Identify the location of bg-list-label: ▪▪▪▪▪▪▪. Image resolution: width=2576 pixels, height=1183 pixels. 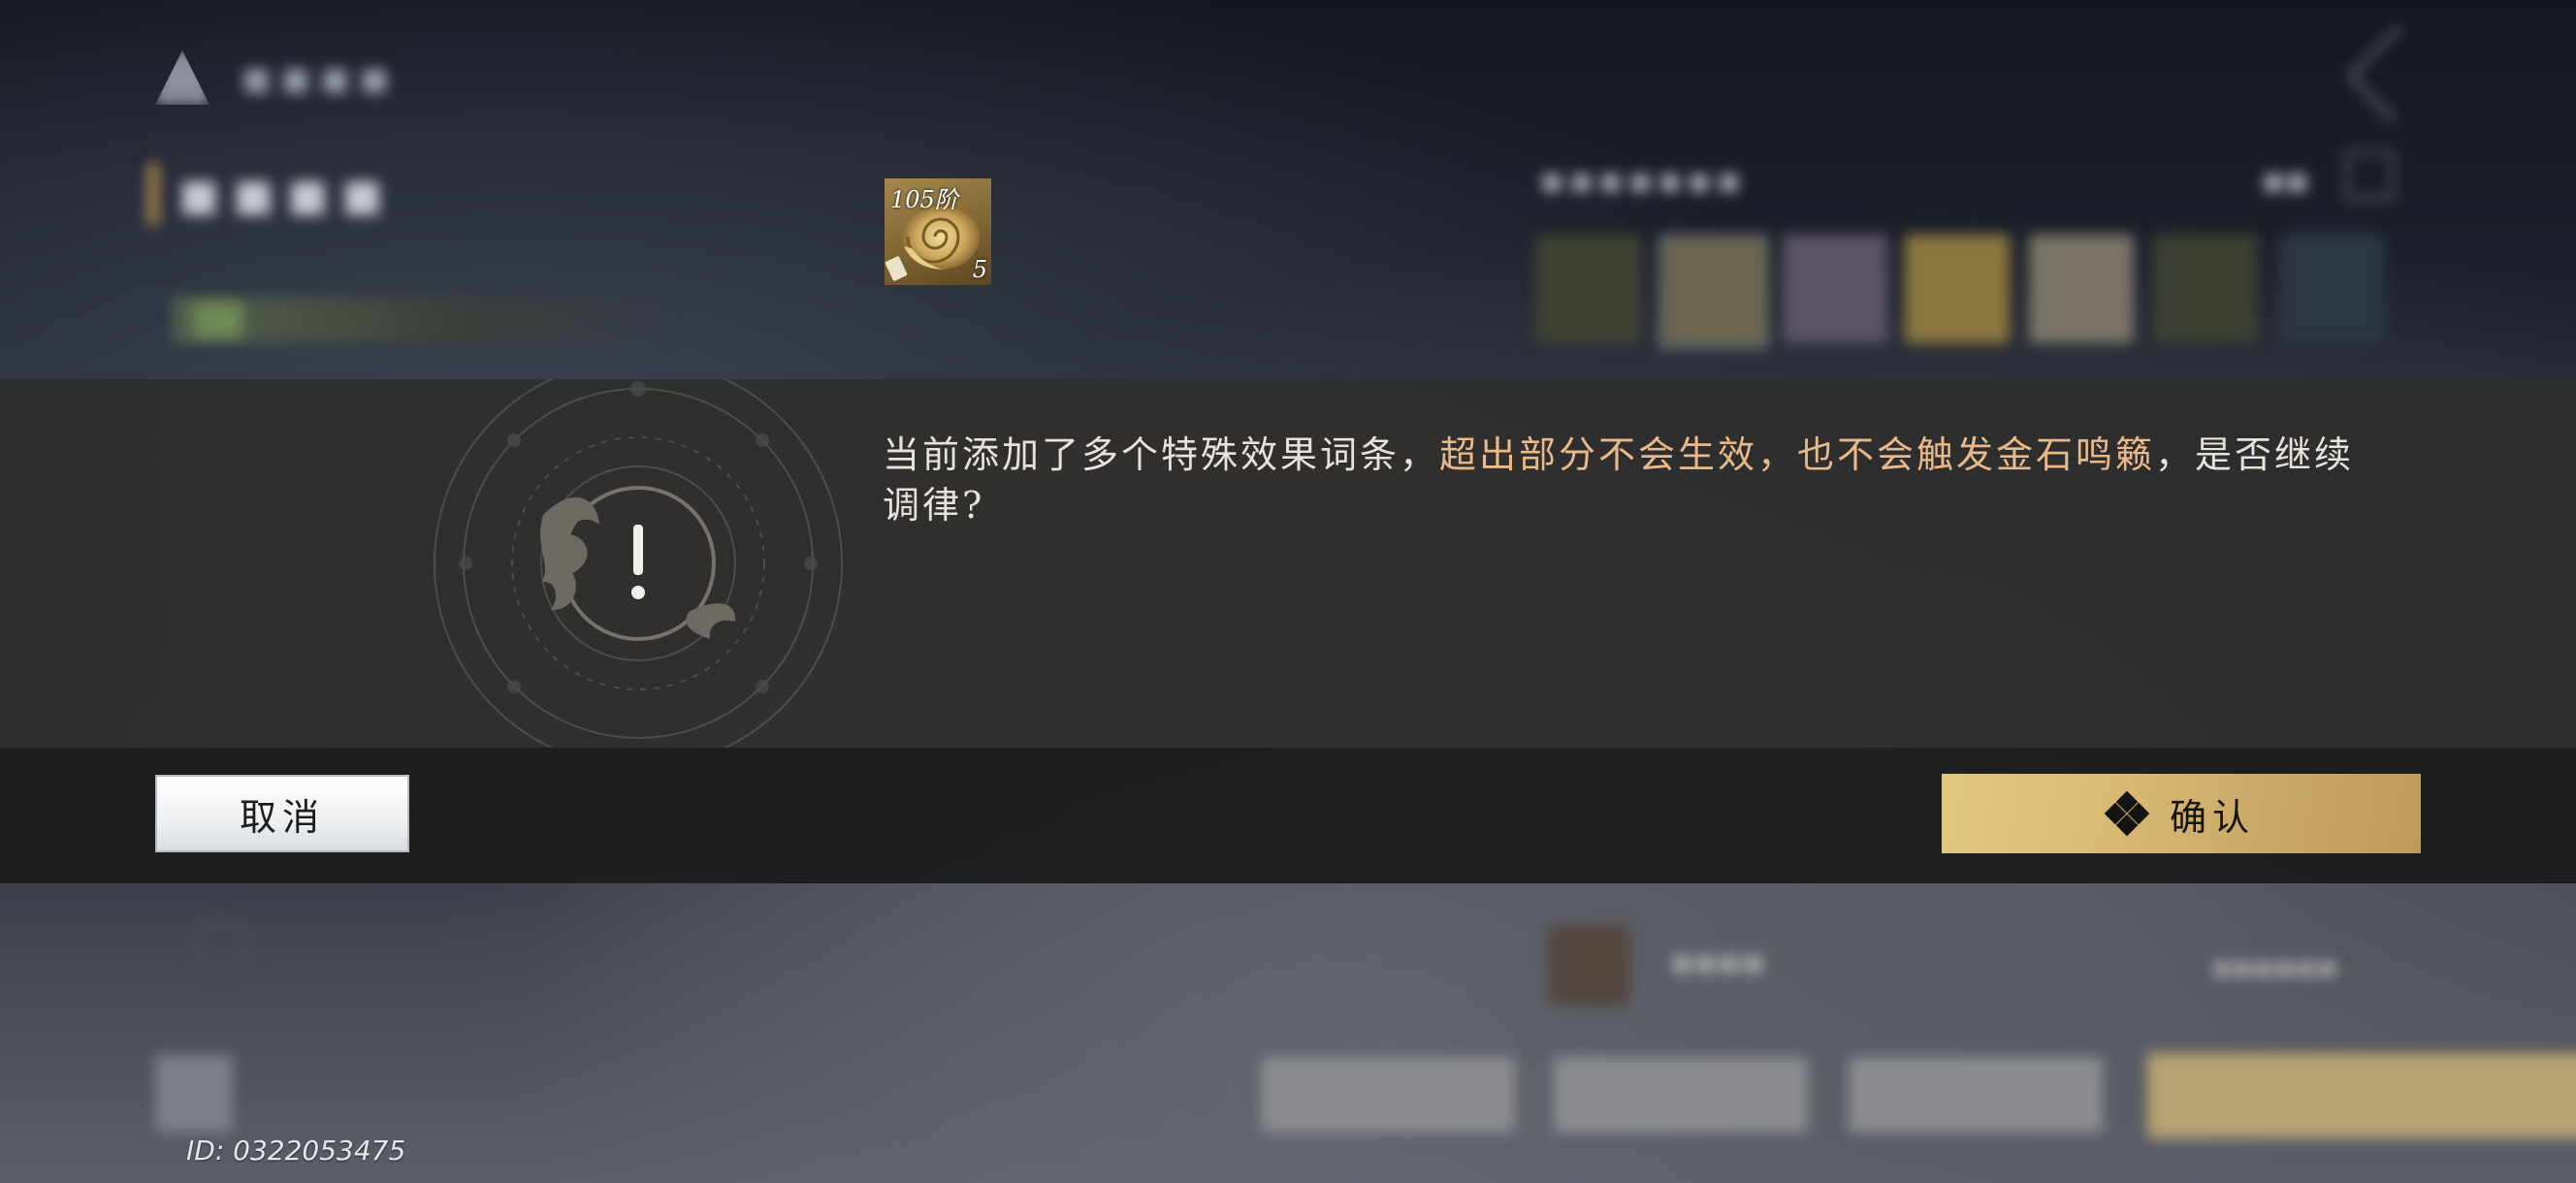
(1643, 181).